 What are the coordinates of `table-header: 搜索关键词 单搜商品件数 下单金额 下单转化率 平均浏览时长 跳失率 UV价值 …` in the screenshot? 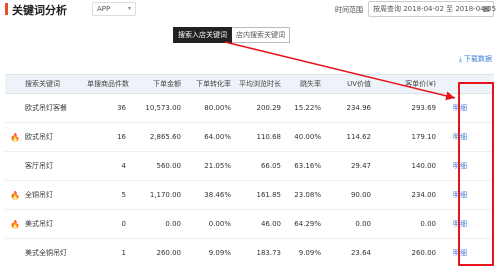 It's located at (249, 84).